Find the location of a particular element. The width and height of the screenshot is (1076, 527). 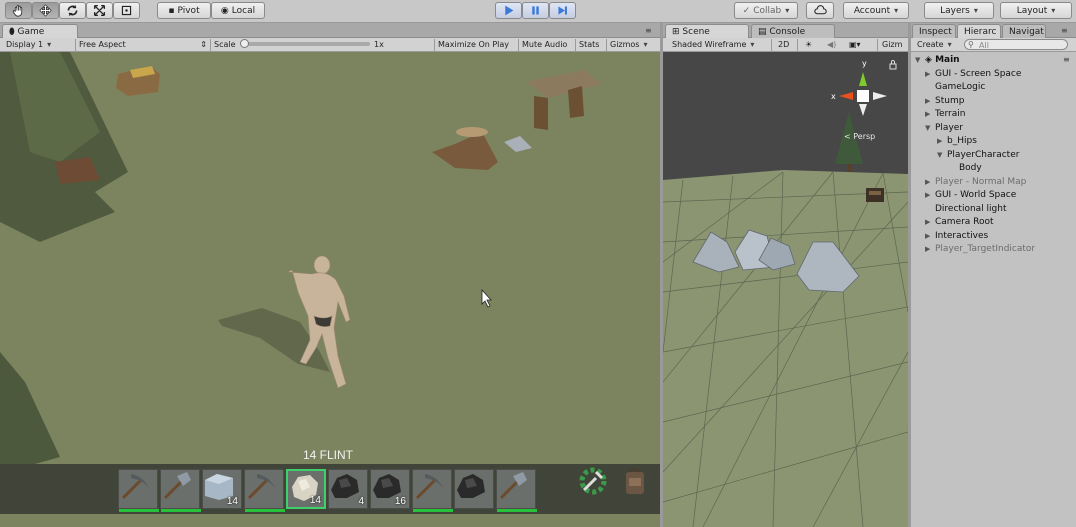

globe-icon: ◉ is located at coordinates (224, 10).